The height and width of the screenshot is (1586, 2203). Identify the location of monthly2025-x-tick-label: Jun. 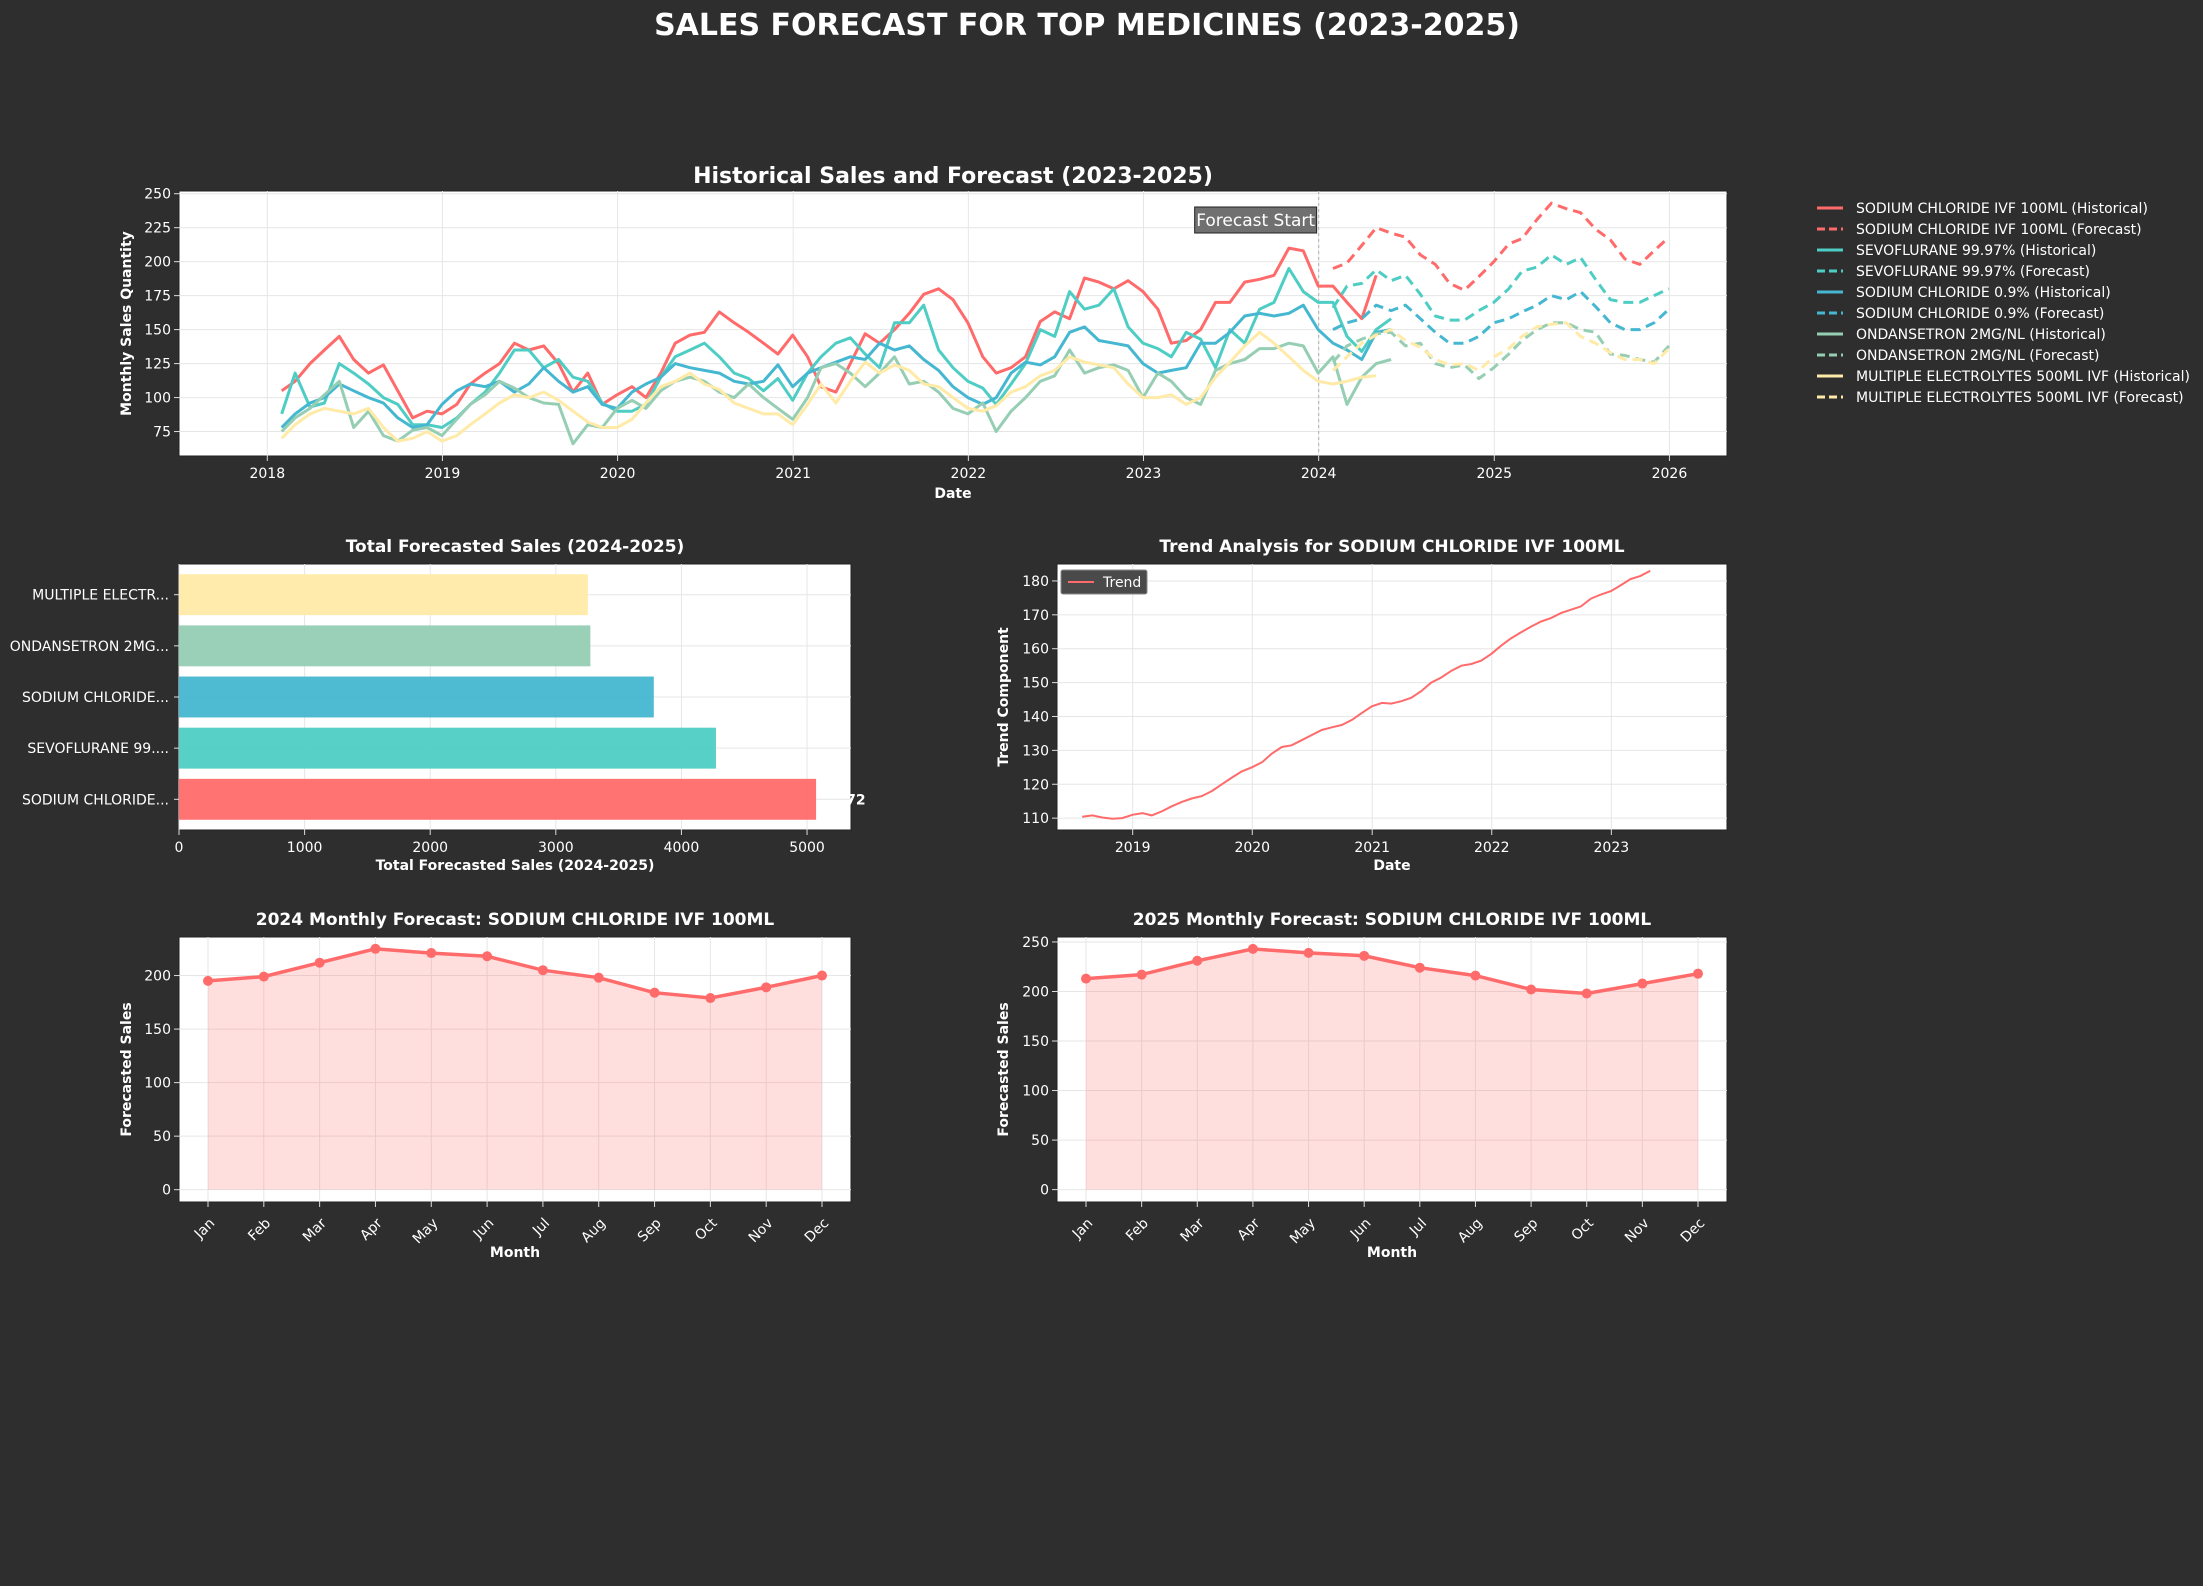
(1360, 1228).